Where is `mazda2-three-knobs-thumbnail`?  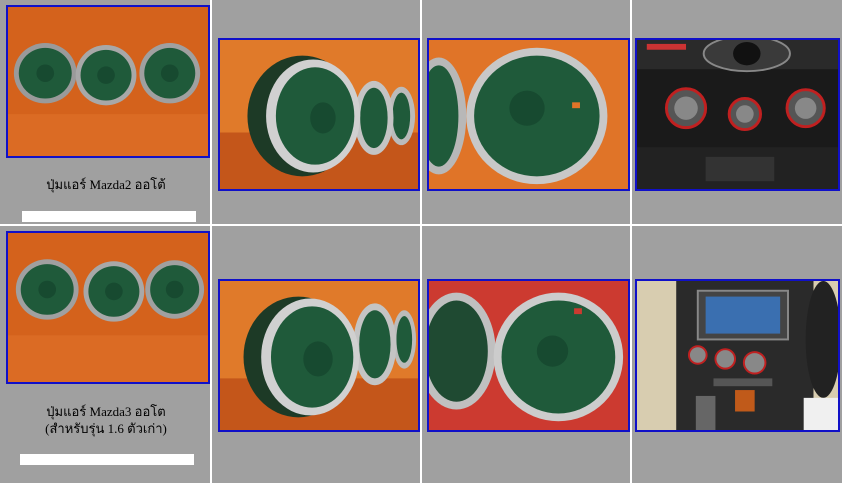 mazda2-three-knobs-thumbnail is located at coordinates (108, 81).